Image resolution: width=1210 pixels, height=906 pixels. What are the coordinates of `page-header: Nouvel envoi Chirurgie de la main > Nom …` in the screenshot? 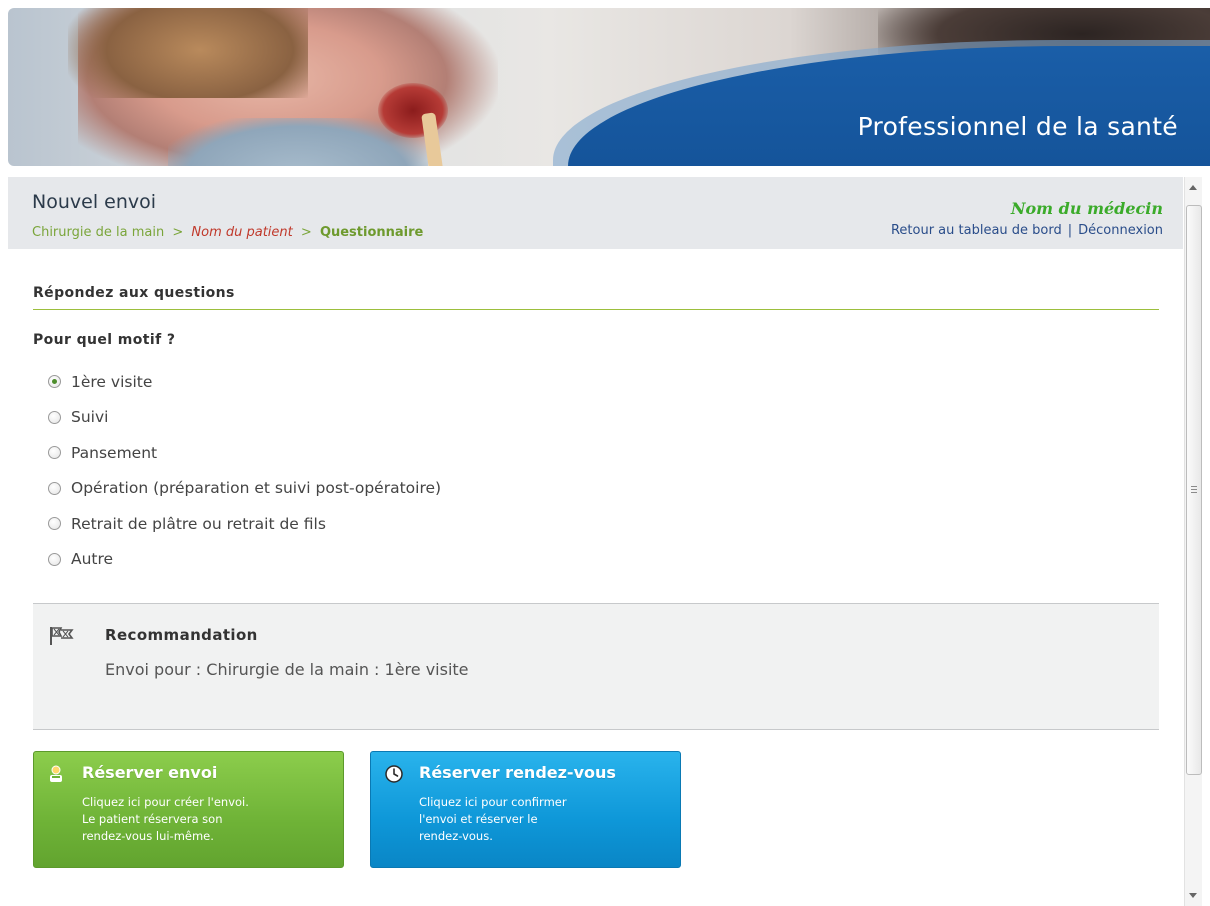 It's located at (595, 213).